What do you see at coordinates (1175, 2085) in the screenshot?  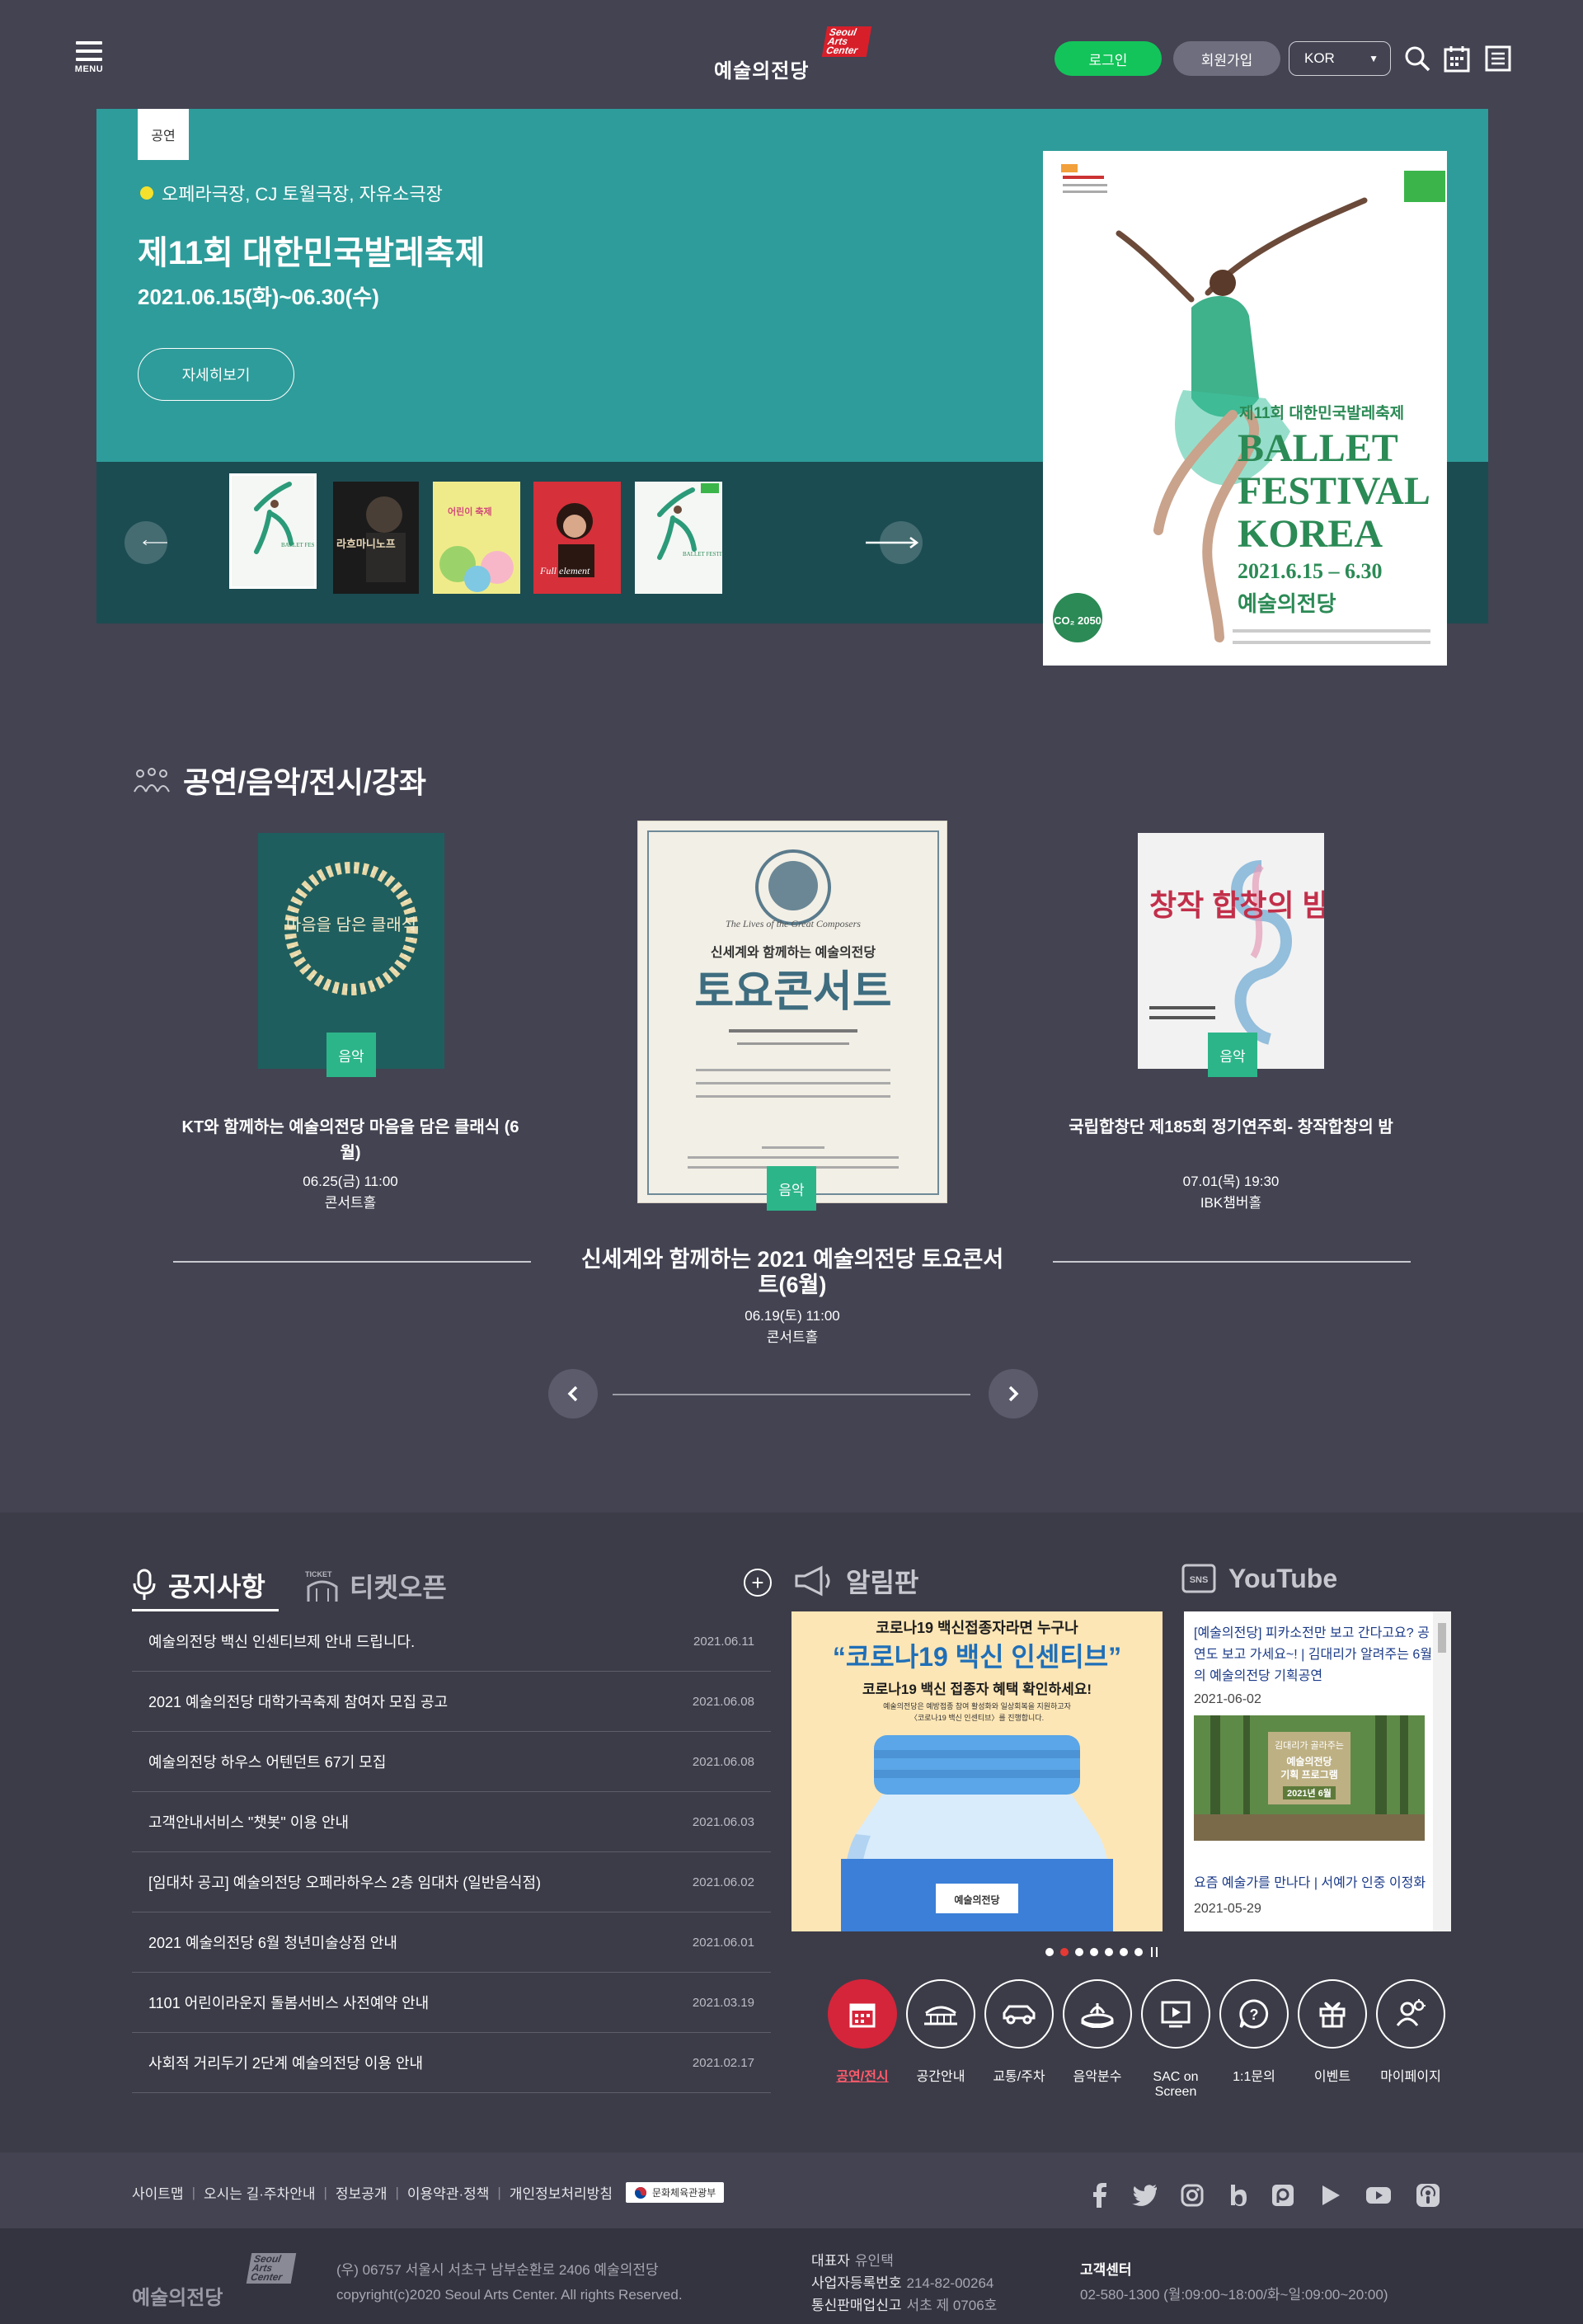 I see `quick-label-sac-on-screen: SAC on Screen` at bounding box center [1175, 2085].